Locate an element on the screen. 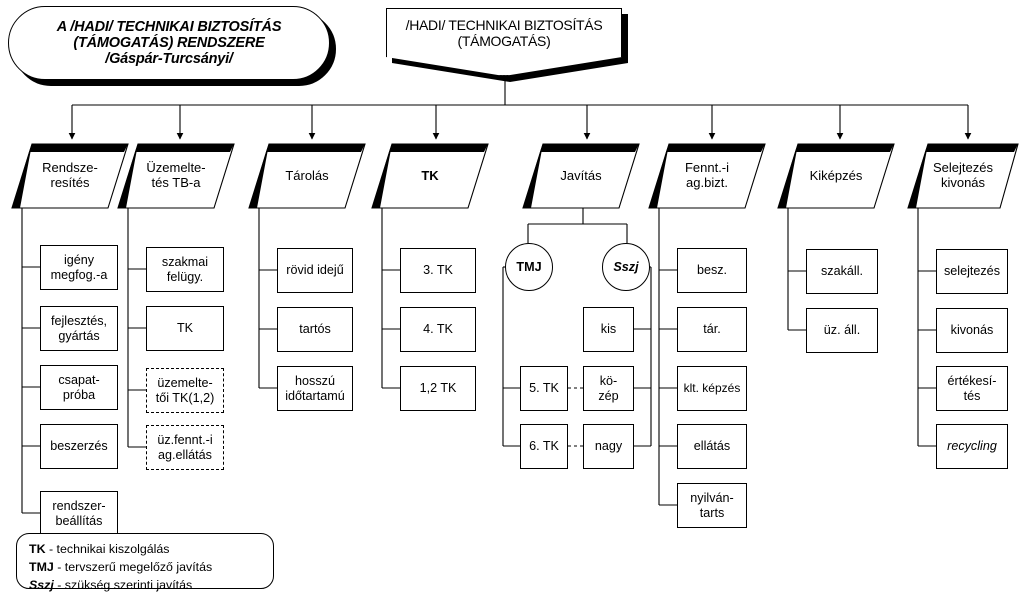  leaf-line1: üzemelte- is located at coordinates (185, 383).